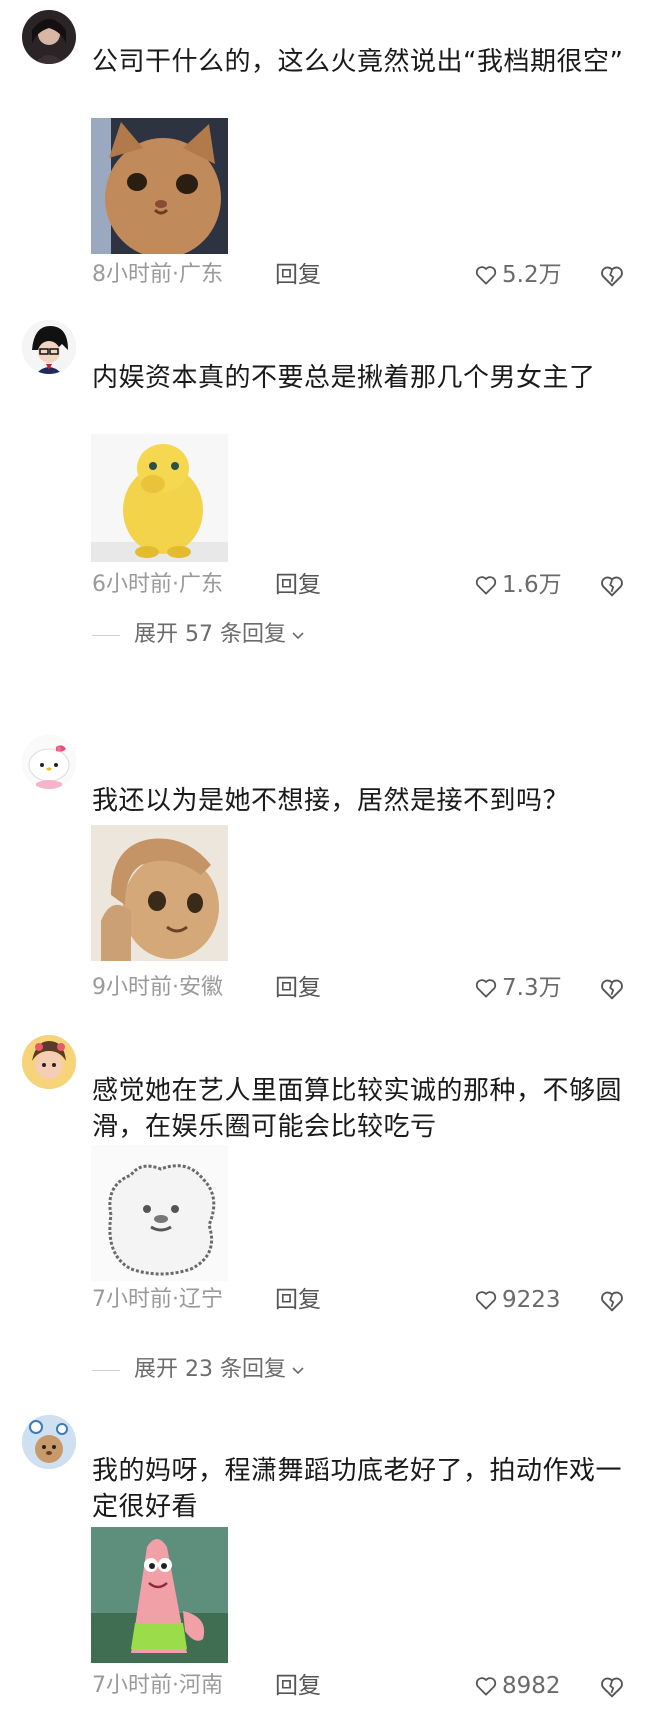 The image size is (650, 1724). I want to click on comment-text: 我还以为是她不想接，居然是接不到吗？, so click(331, 801).